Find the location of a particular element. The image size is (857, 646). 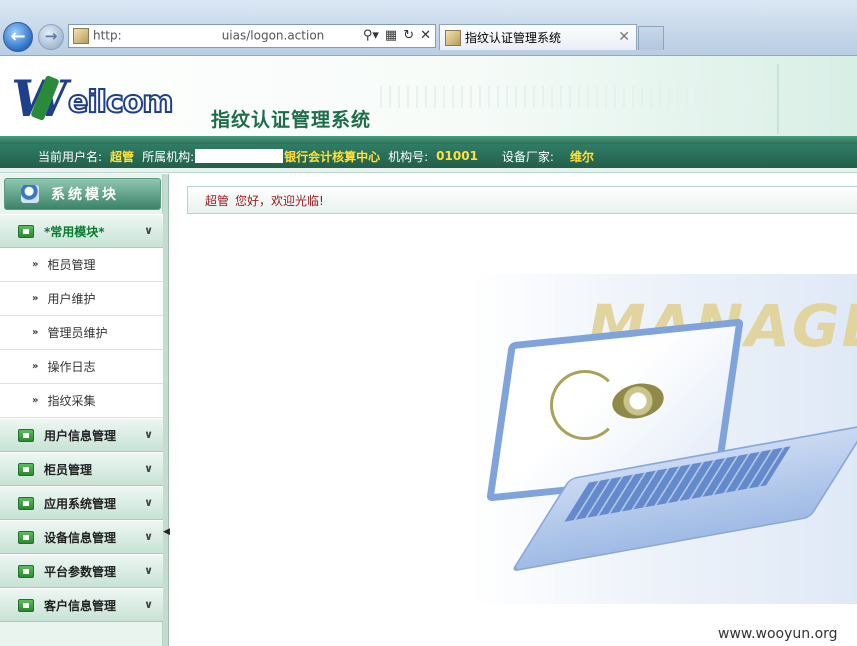

watermark: www.wooyun.org is located at coordinates (778, 634).